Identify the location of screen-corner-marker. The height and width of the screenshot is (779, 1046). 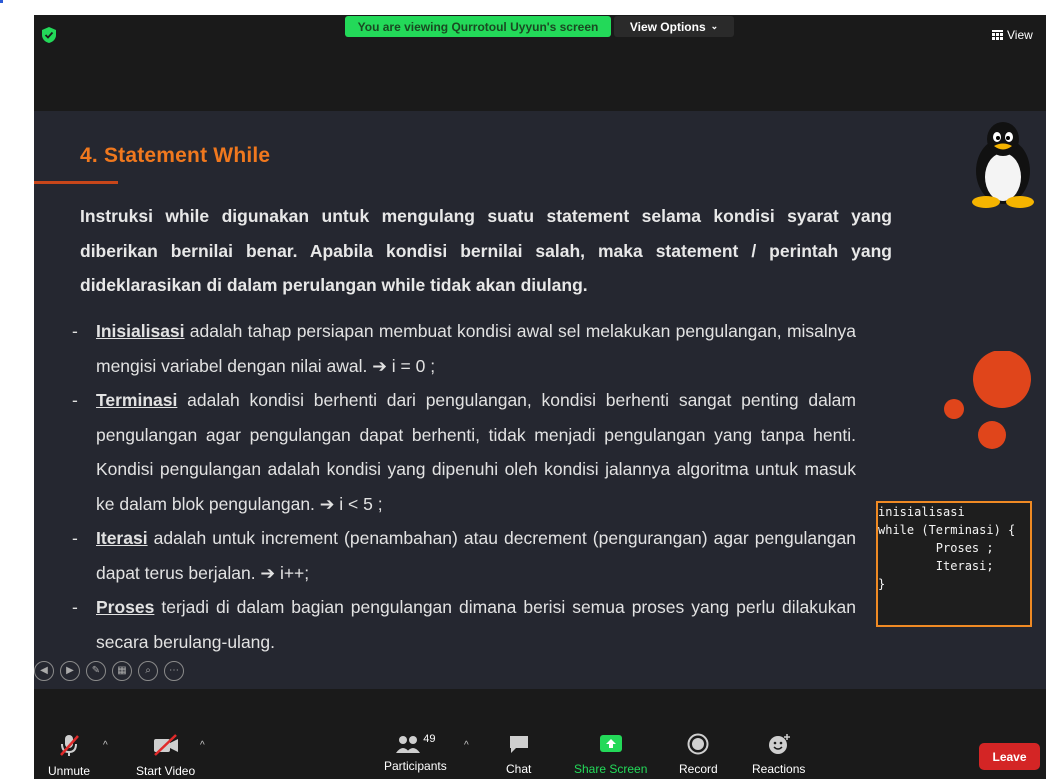
(1, 1).